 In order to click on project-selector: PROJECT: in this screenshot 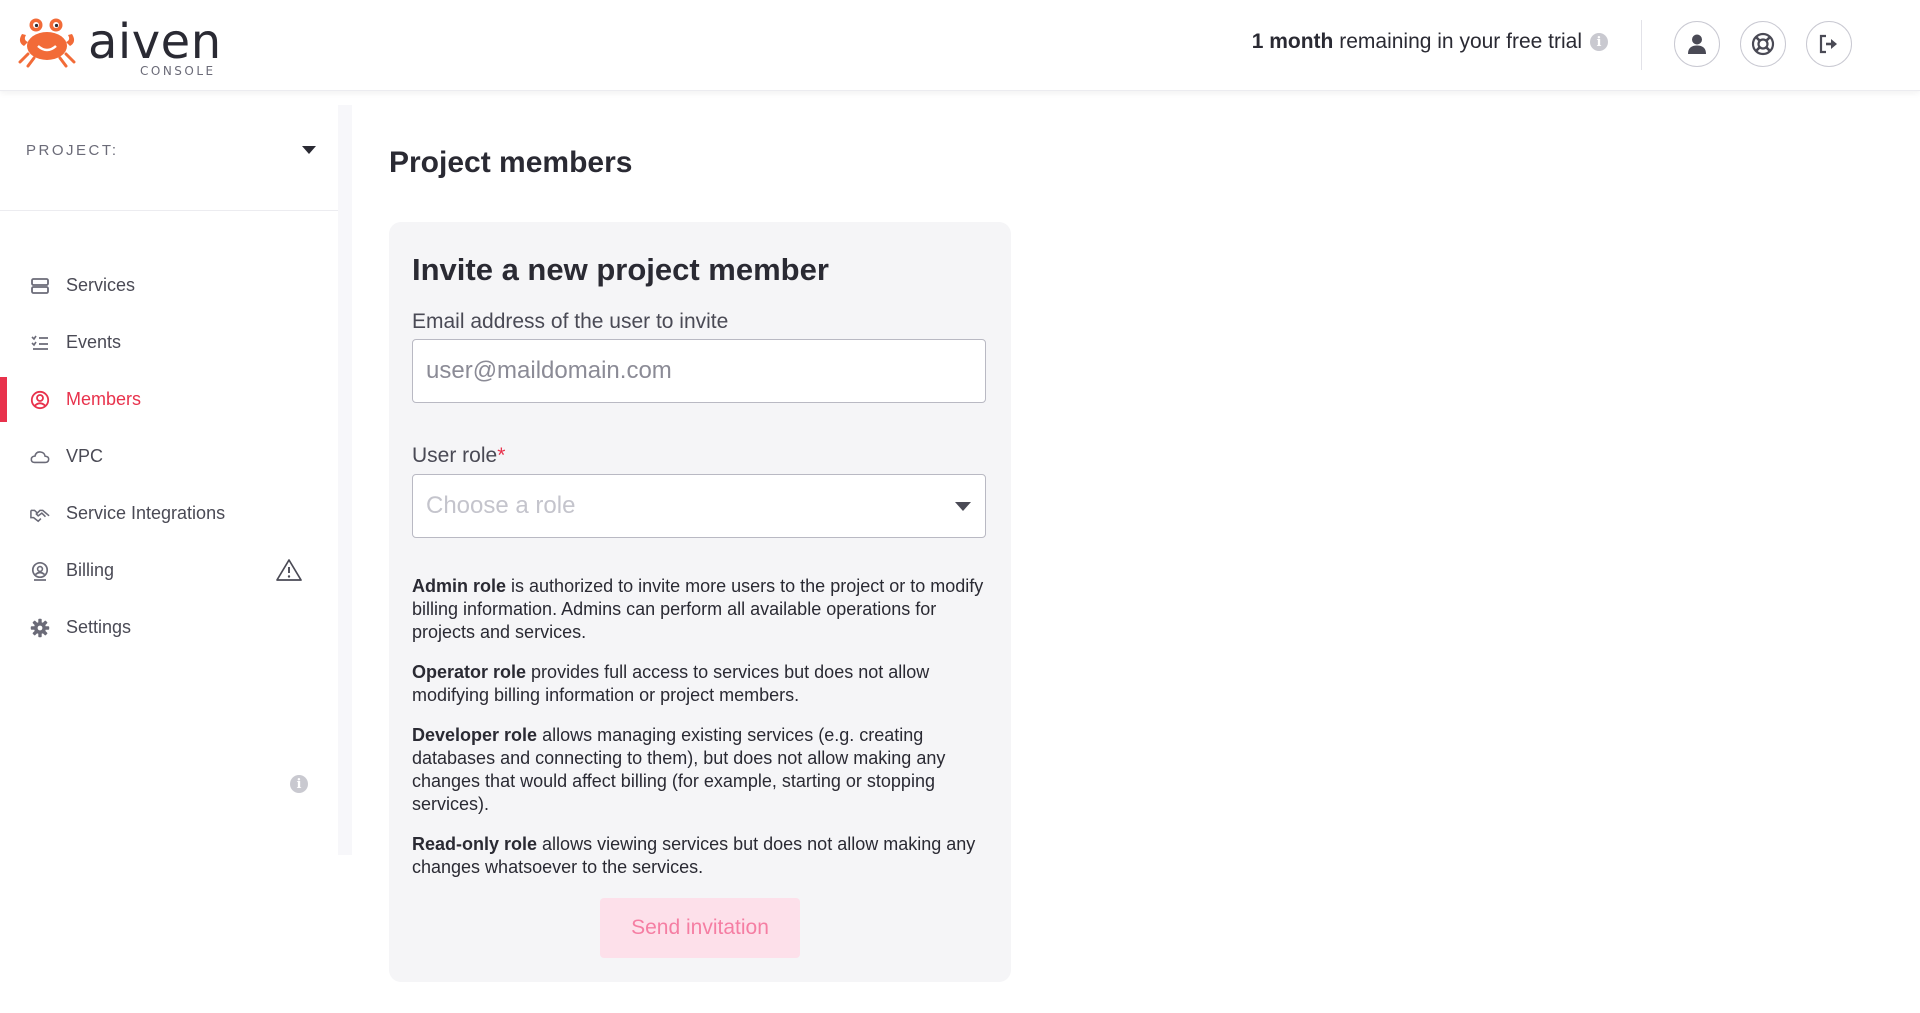, I will do `click(171, 150)`.